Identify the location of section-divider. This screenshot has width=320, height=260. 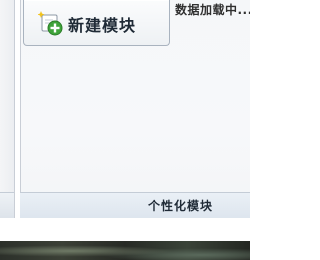
(125, 229).